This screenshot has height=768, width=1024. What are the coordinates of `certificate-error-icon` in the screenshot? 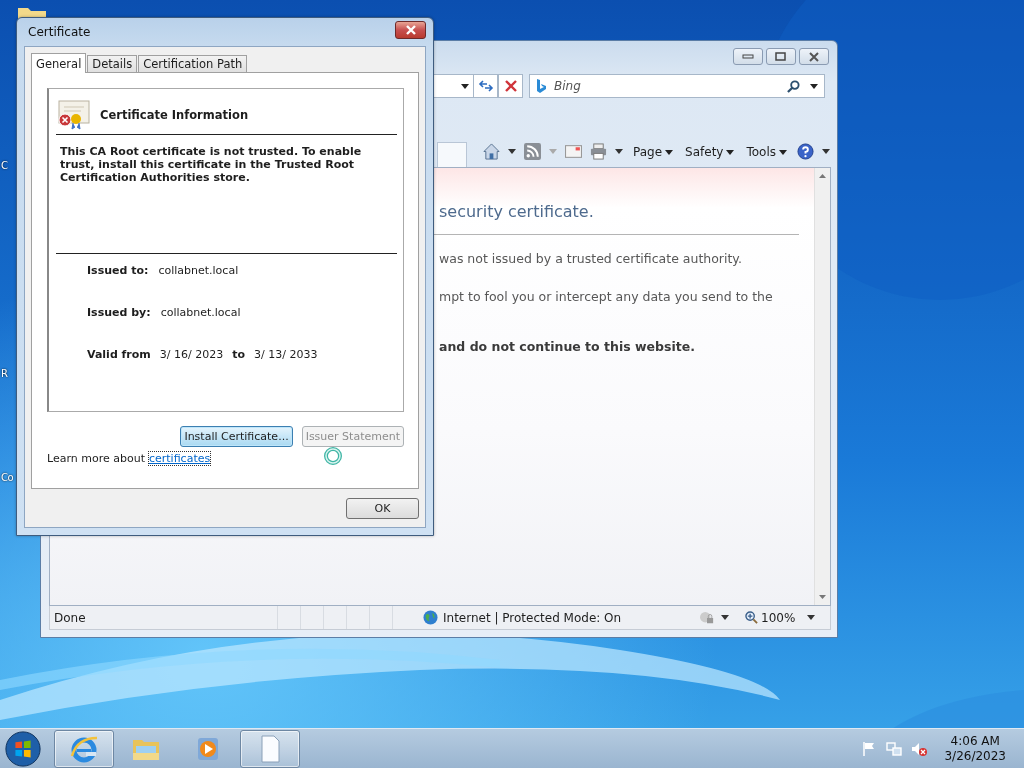 It's located at (74, 115).